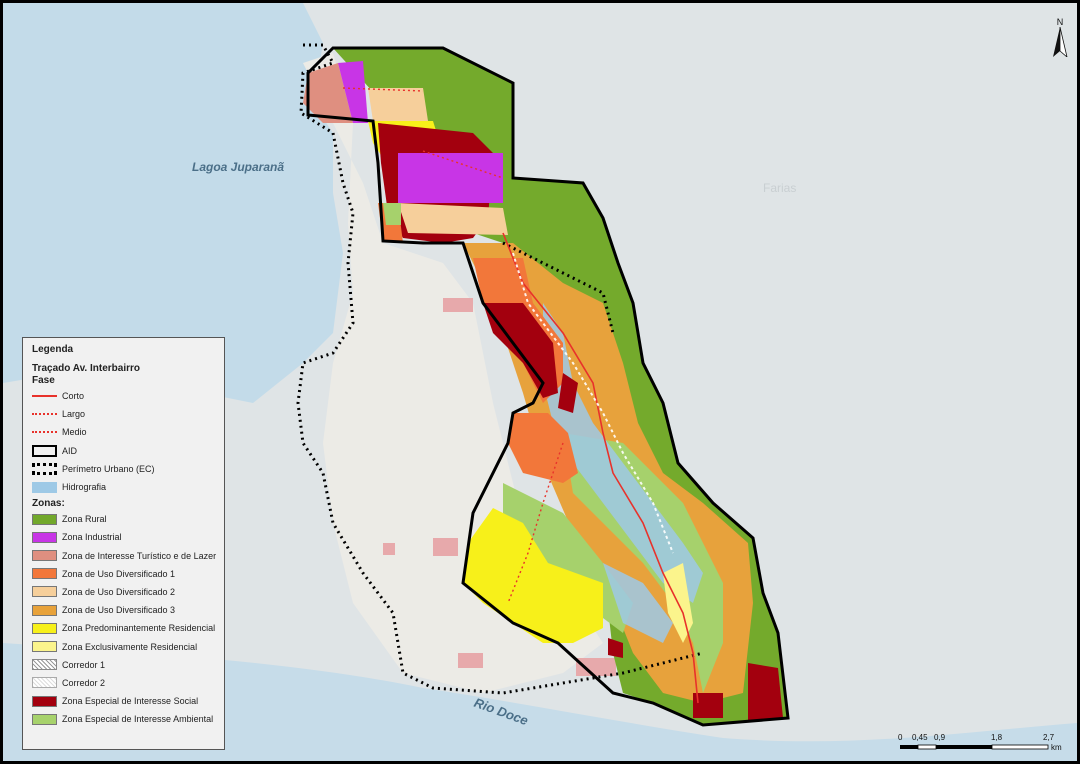 This screenshot has height=764, width=1080. Describe the element at coordinates (119, 573) in the screenshot. I see `legend-zona-label: Zona de Uso Diversificado 1` at that location.